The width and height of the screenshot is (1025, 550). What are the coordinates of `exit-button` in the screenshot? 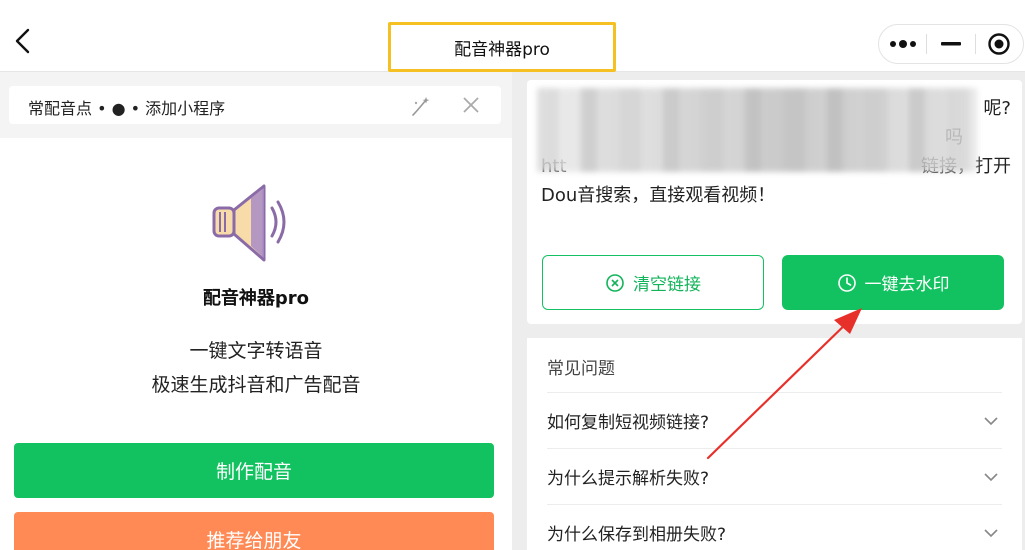 It's located at (999, 44).